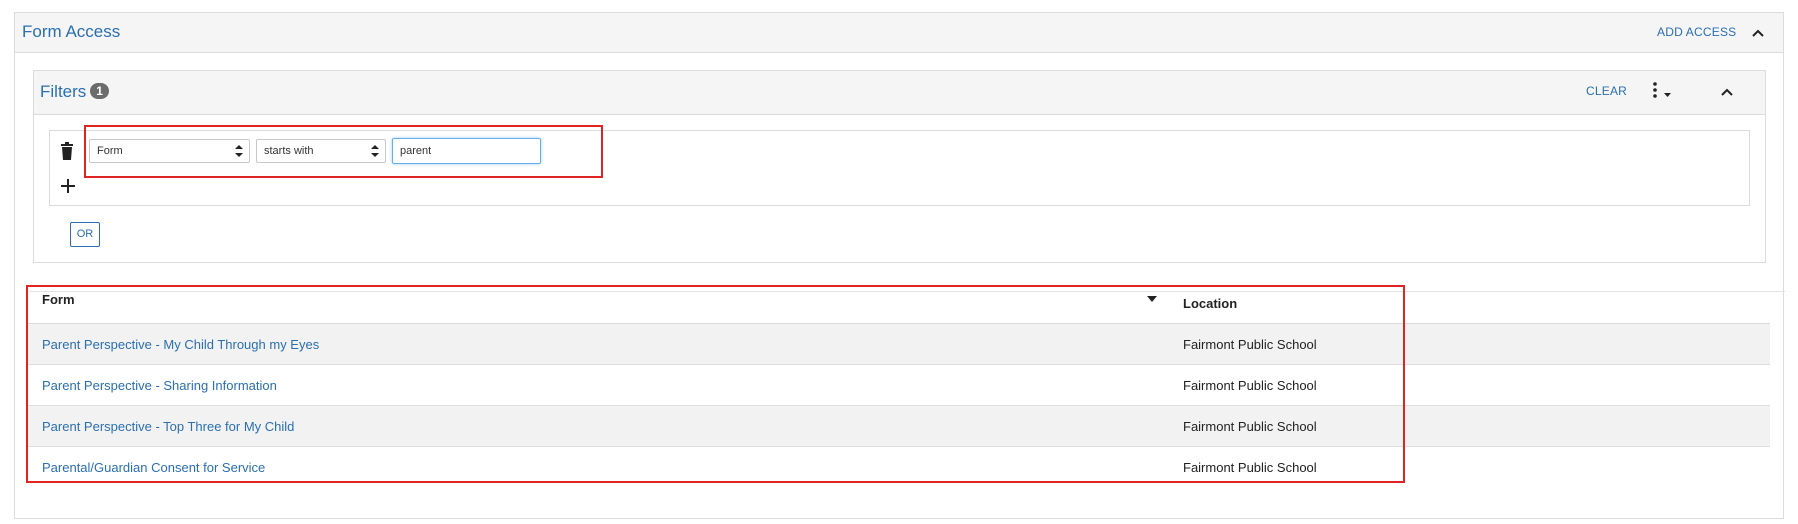  What do you see at coordinates (63, 91) in the screenshot?
I see `filters-label: Filters` at bounding box center [63, 91].